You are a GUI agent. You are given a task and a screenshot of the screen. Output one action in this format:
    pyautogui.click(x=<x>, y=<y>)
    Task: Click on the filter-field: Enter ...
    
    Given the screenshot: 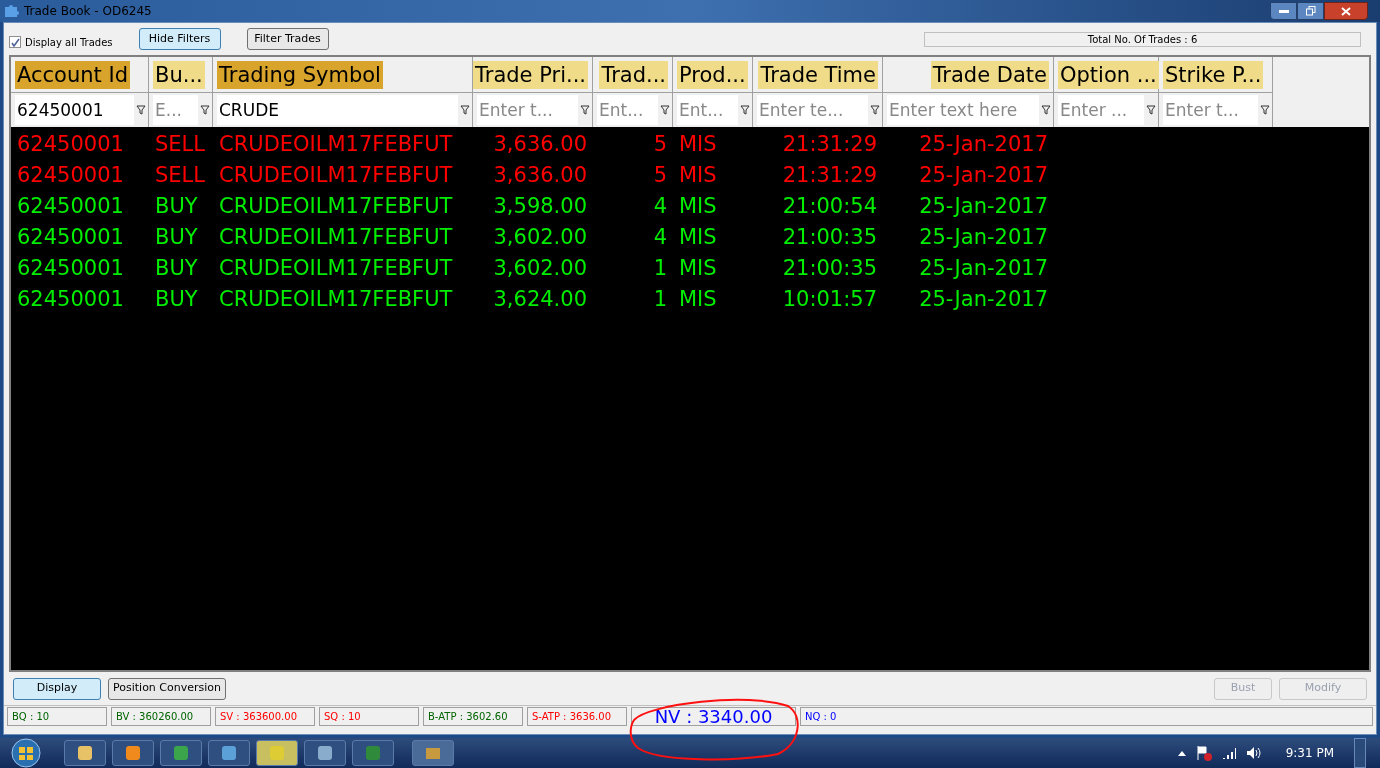 What is the action you would take?
    pyautogui.click(x=1101, y=110)
    